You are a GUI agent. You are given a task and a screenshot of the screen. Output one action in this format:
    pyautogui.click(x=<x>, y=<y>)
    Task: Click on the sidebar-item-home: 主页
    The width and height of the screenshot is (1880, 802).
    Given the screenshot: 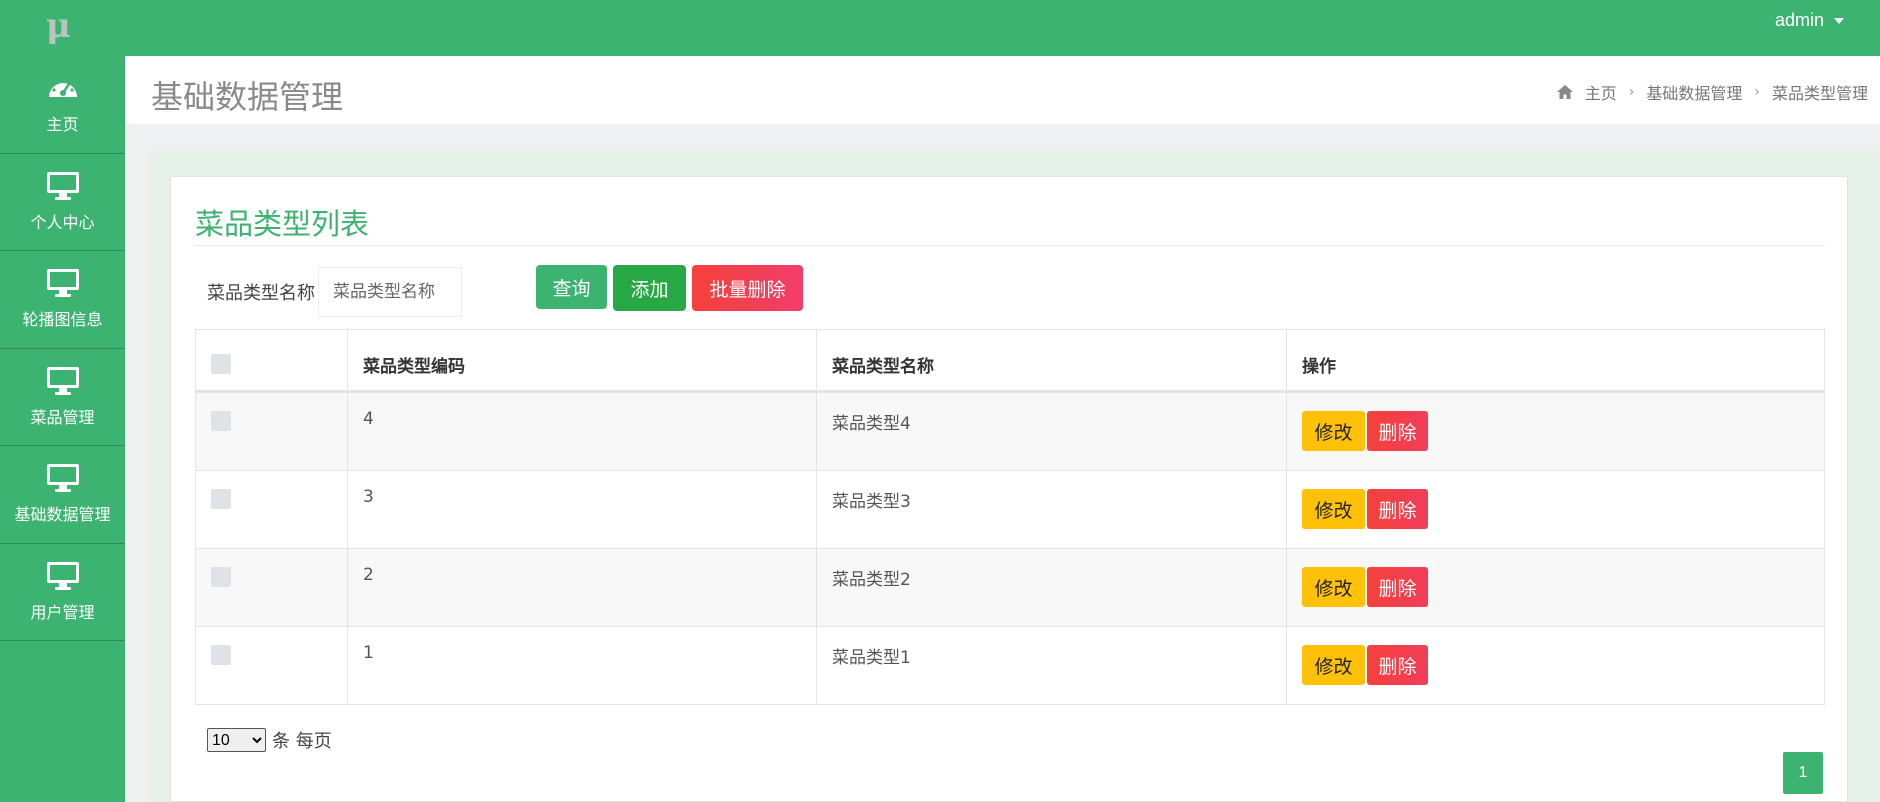 What is the action you would take?
    pyautogui.click(x=62, y=105)
    